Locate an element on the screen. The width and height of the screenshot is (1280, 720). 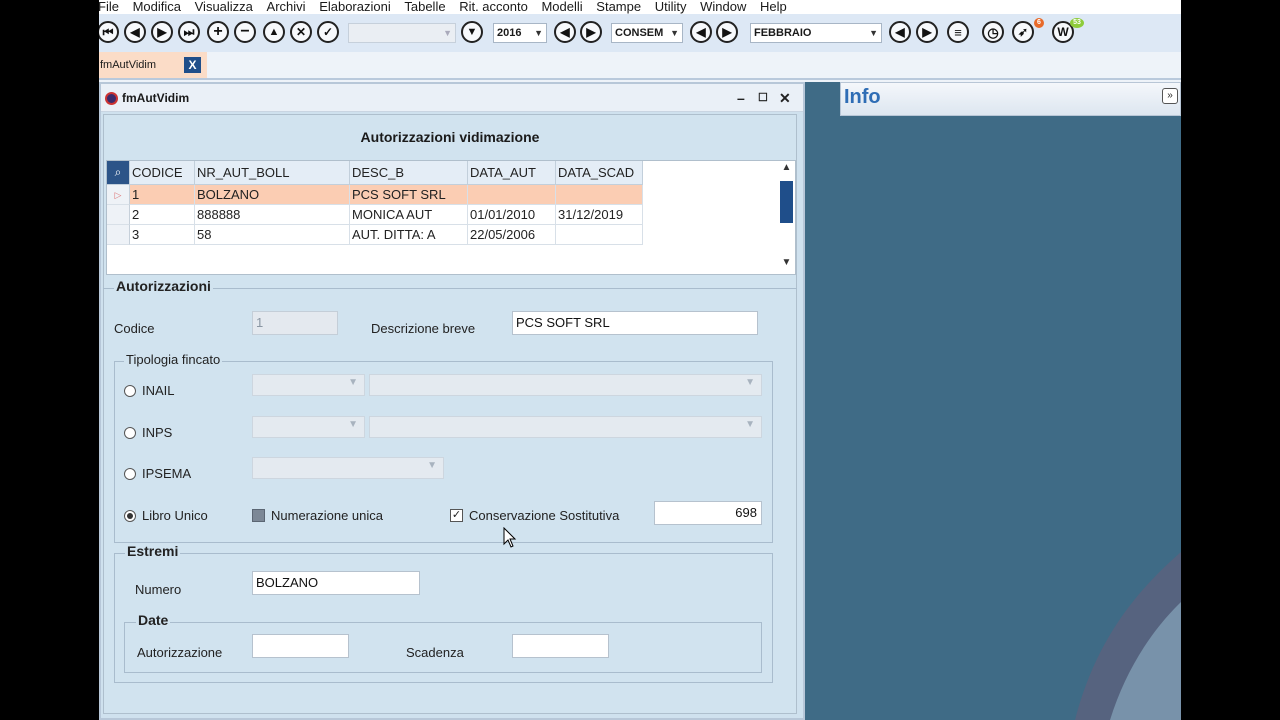
menu-modifica: Modifica is located at coordinates (157, 6).